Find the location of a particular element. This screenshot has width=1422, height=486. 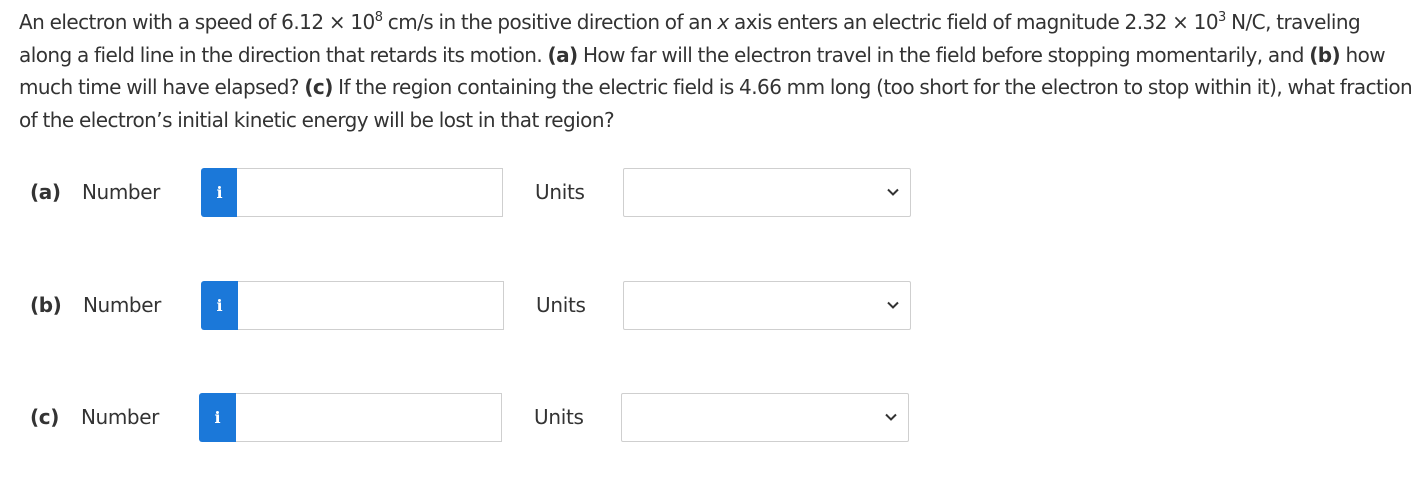

units-select-a is located at coordinates (767, 192).